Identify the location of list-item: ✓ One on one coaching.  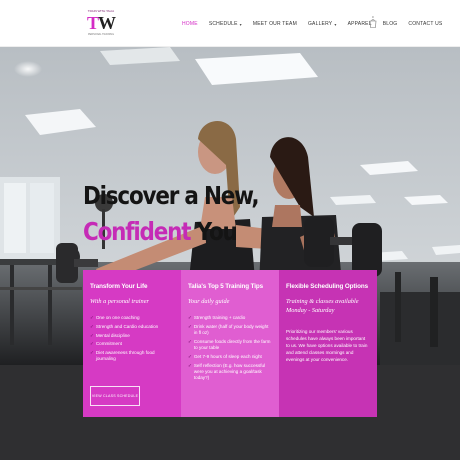
(132, 318).